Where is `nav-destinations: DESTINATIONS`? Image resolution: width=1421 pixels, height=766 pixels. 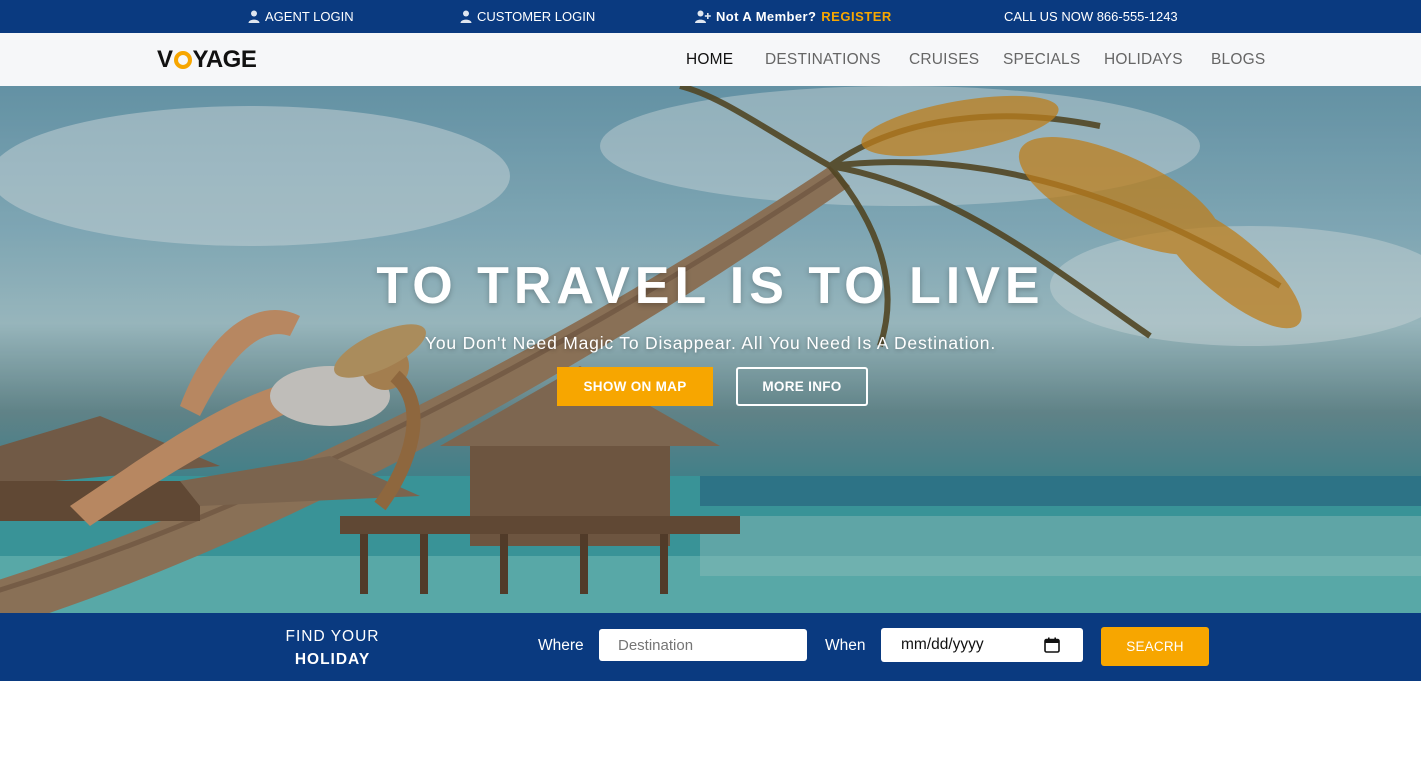 nav-destinations: DESTINATIONS is located at coordinates (823, 59).